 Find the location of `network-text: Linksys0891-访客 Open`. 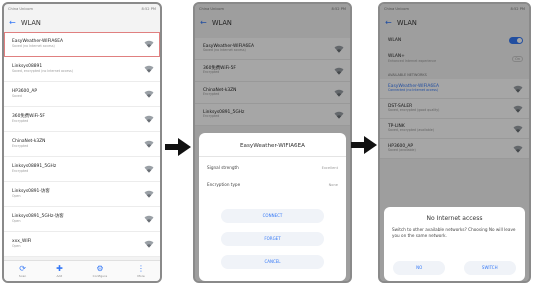

network-text: Linksys0891-访客 Open is located at coordinates (31, 193).